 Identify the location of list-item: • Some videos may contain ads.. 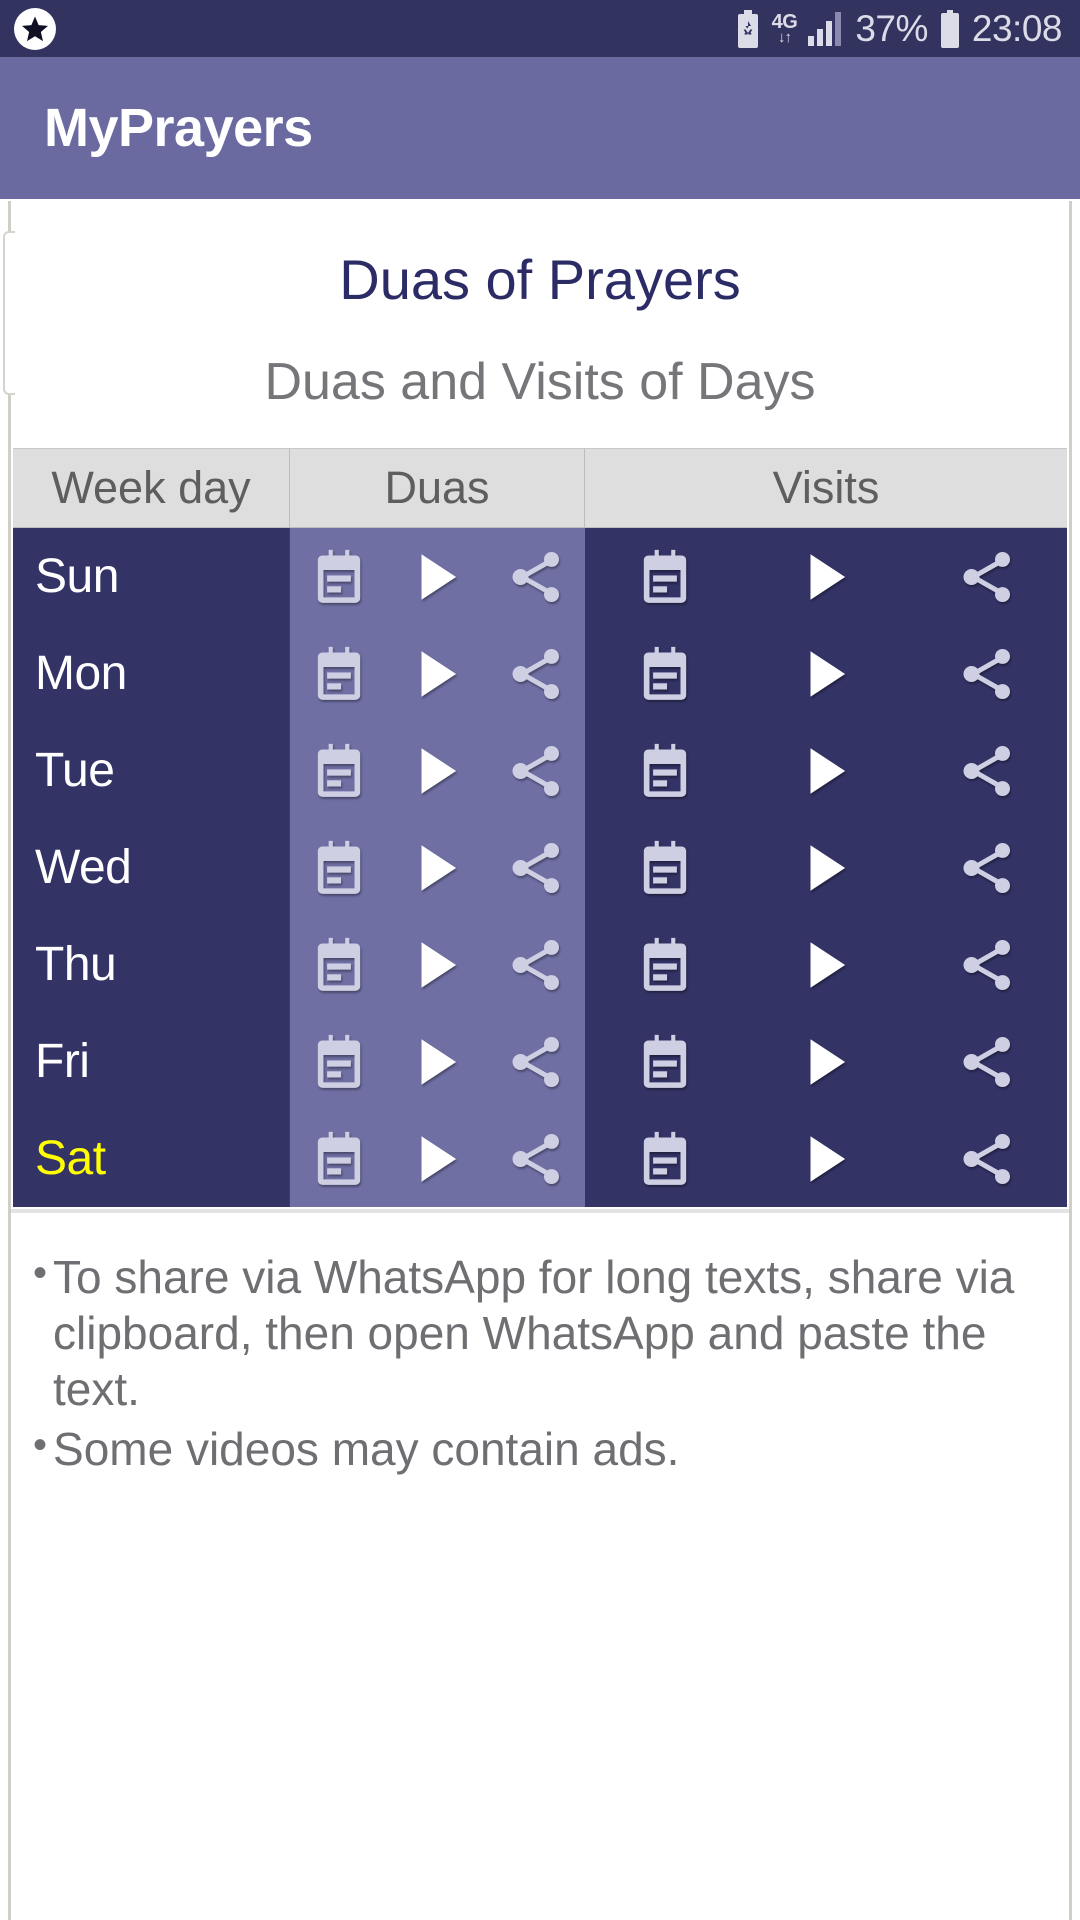
(540, 1449).